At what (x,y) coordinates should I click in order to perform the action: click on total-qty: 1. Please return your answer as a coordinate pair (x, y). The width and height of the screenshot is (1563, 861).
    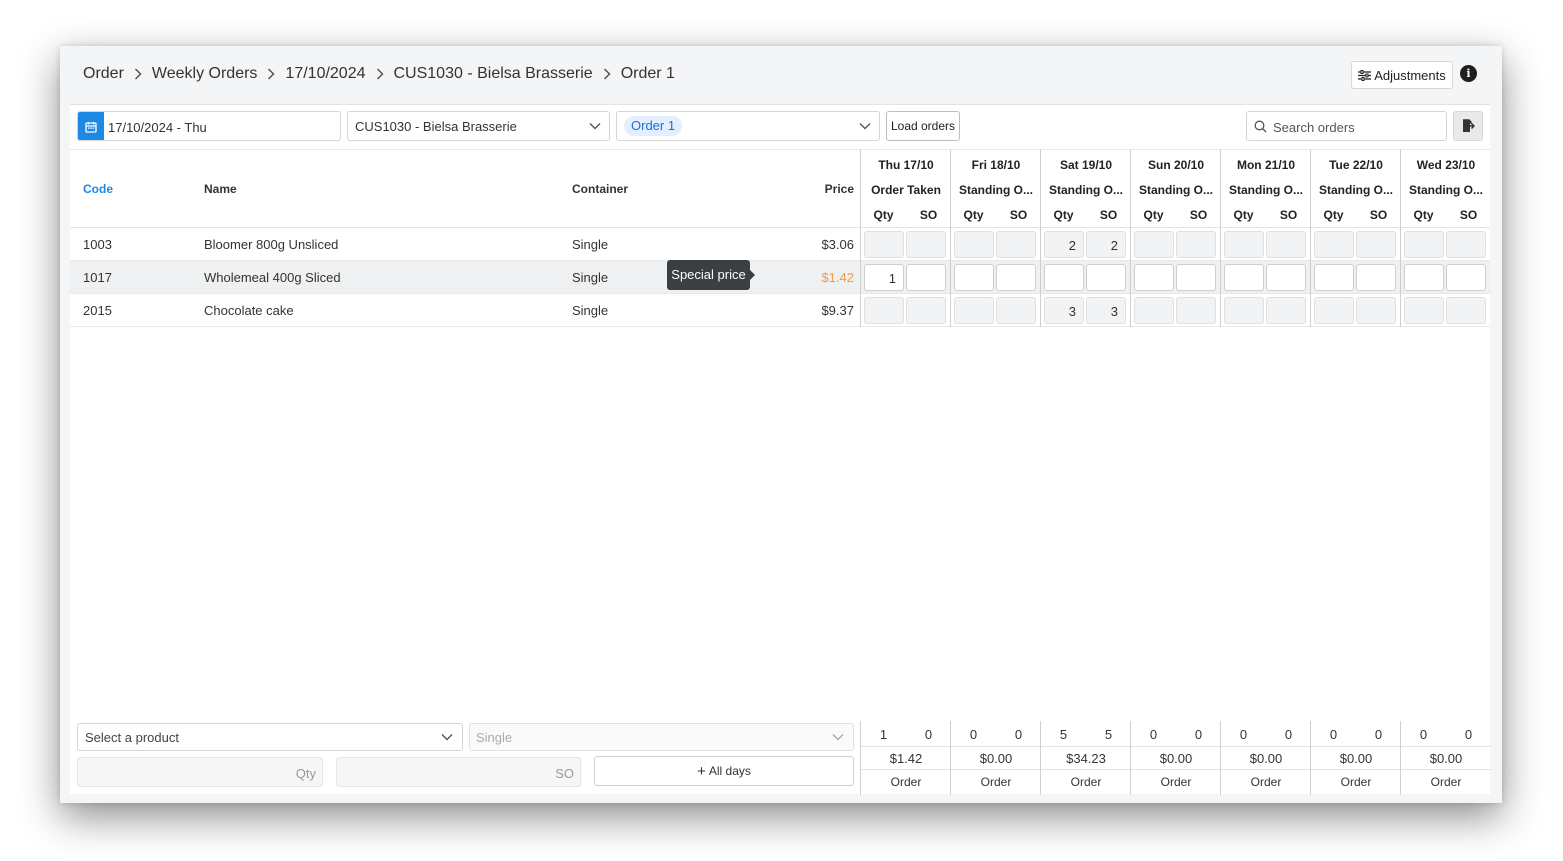
    Looking at the image, I should click on (883, 734).